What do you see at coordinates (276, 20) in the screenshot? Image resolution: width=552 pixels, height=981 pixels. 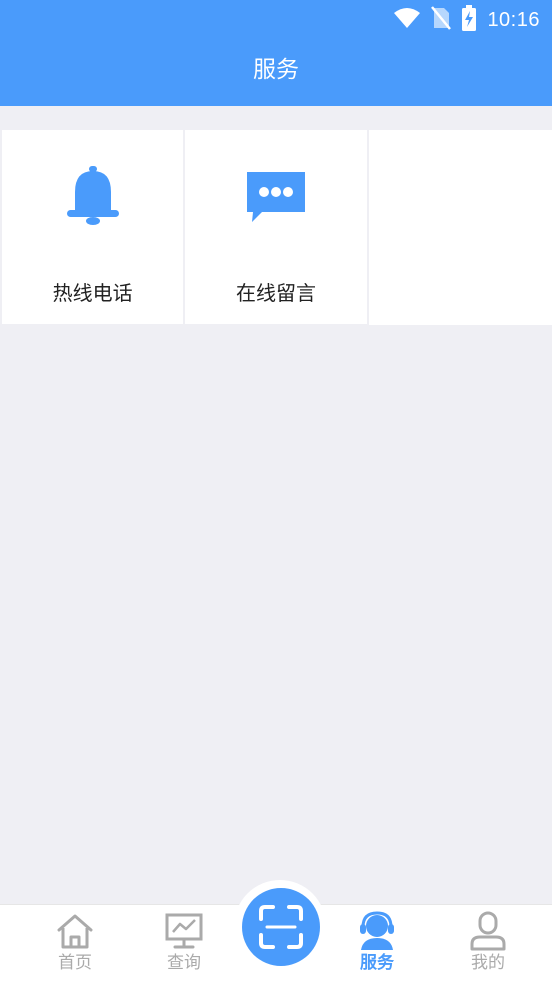 I see `status-bar: 10:16` at bounding box center [276, 20].